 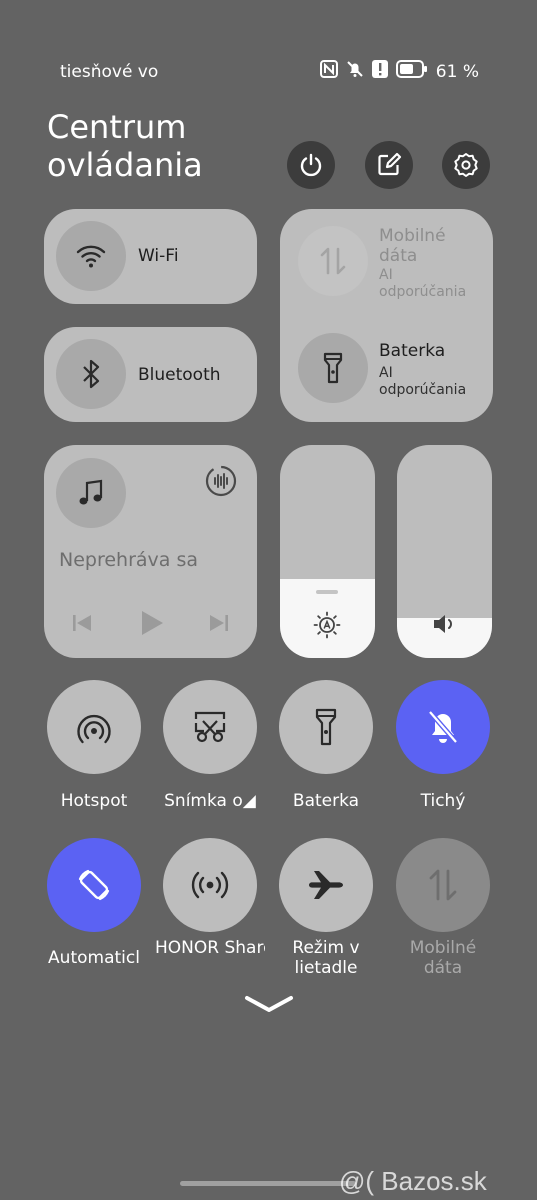 I want to click on speaker-icon, so click(x=445, y=626).